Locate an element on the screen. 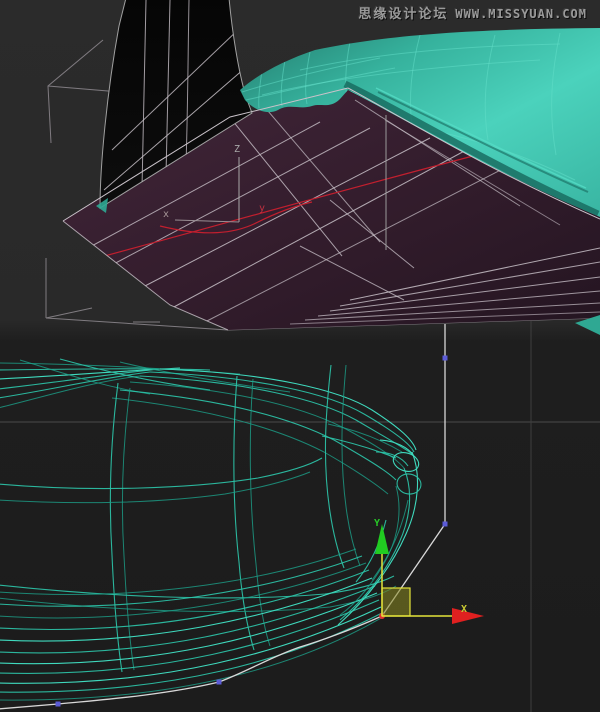 Image resolution: width=600 pixels, height=712 pixels. axis-label-z: Z is located at coordinates (237, 149).